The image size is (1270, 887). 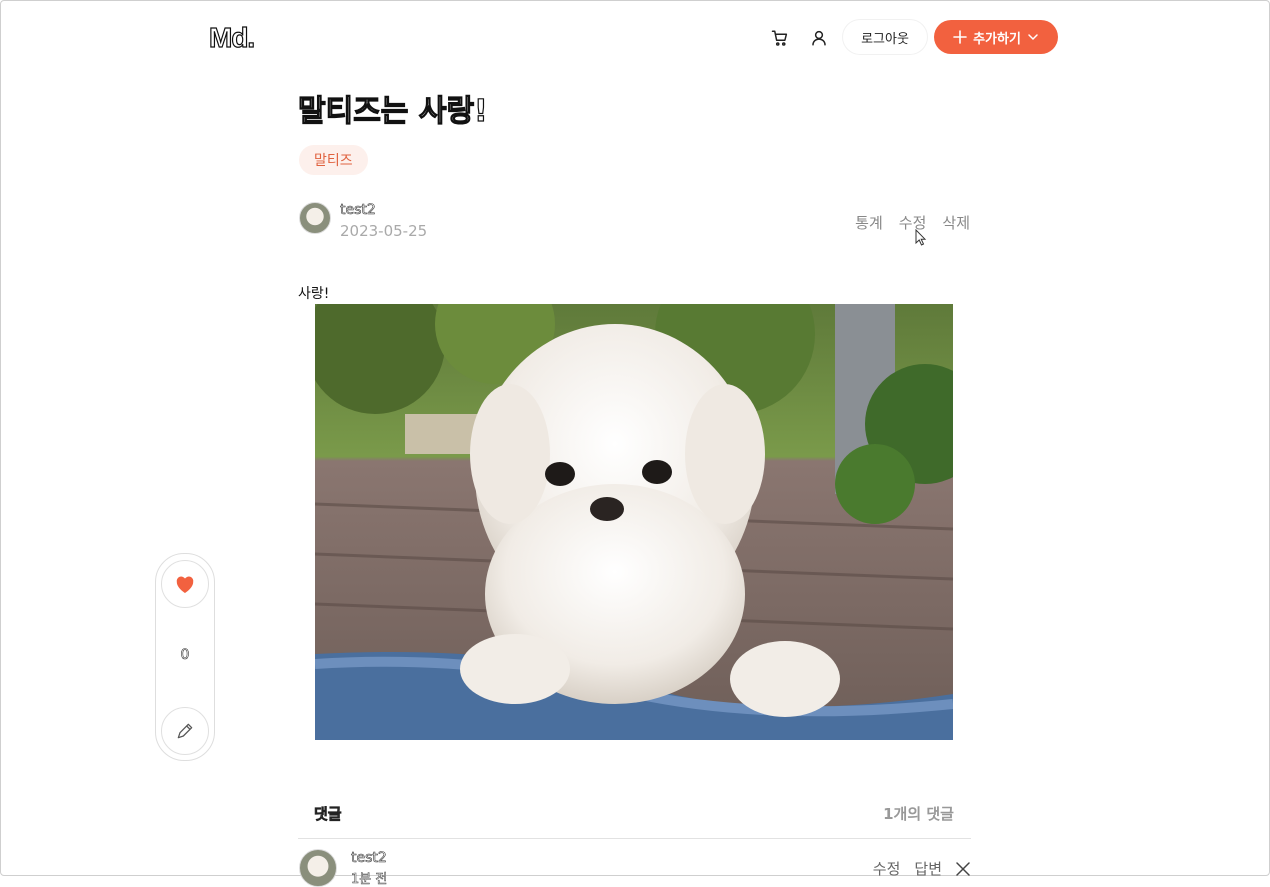 What do you see at coordinates (333, 160) in the screenshot?
I see `post-tag: 말티즈` at bounding box center [333, 160].